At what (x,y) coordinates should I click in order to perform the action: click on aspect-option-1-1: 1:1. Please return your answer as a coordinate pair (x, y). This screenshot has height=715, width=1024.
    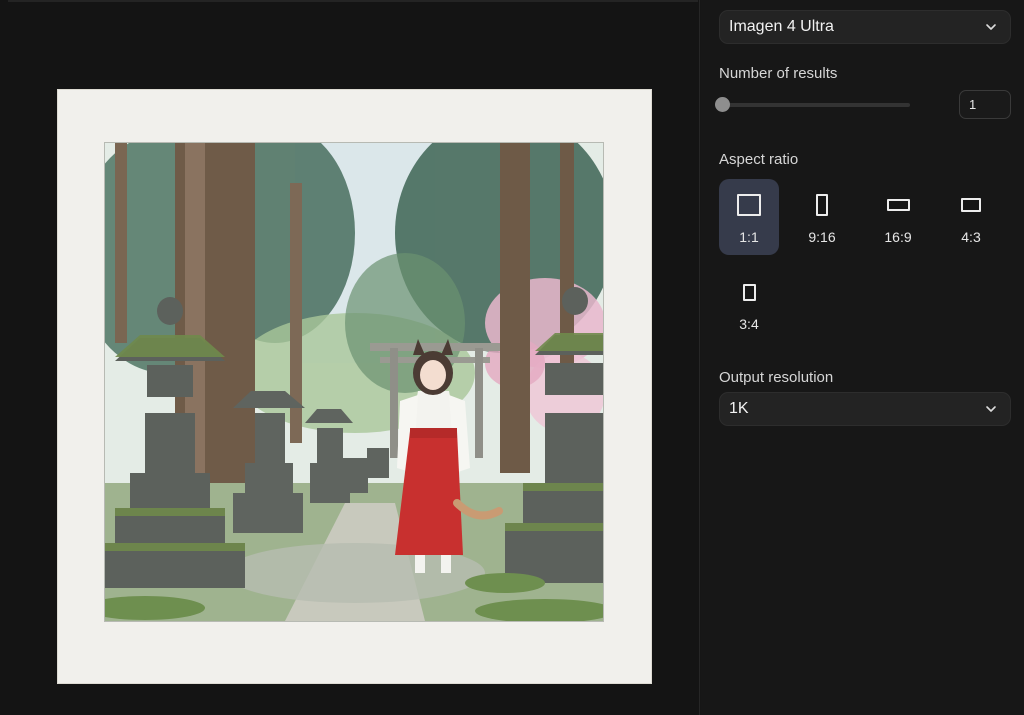
    Looking at the image, I should click on (749, 217).